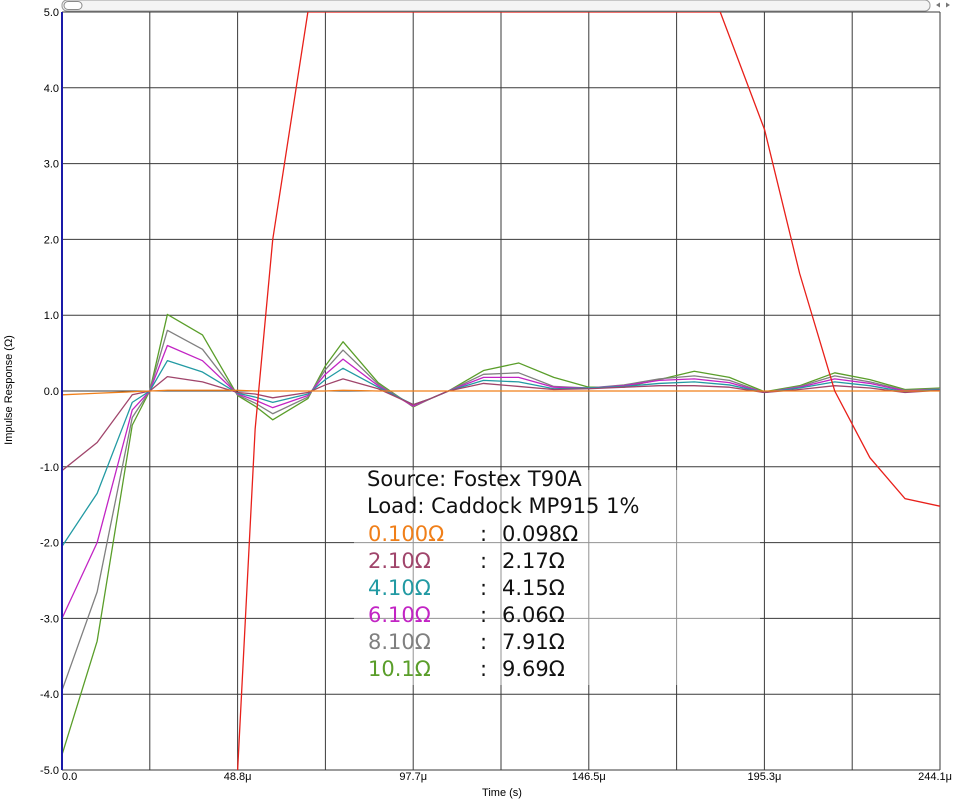 This screenshot has width=955, height=809. What do you see at coordinates (49, 771) in the screenshot?
I see `y-tick-label: -5.0` at bounding box center [49, 771].